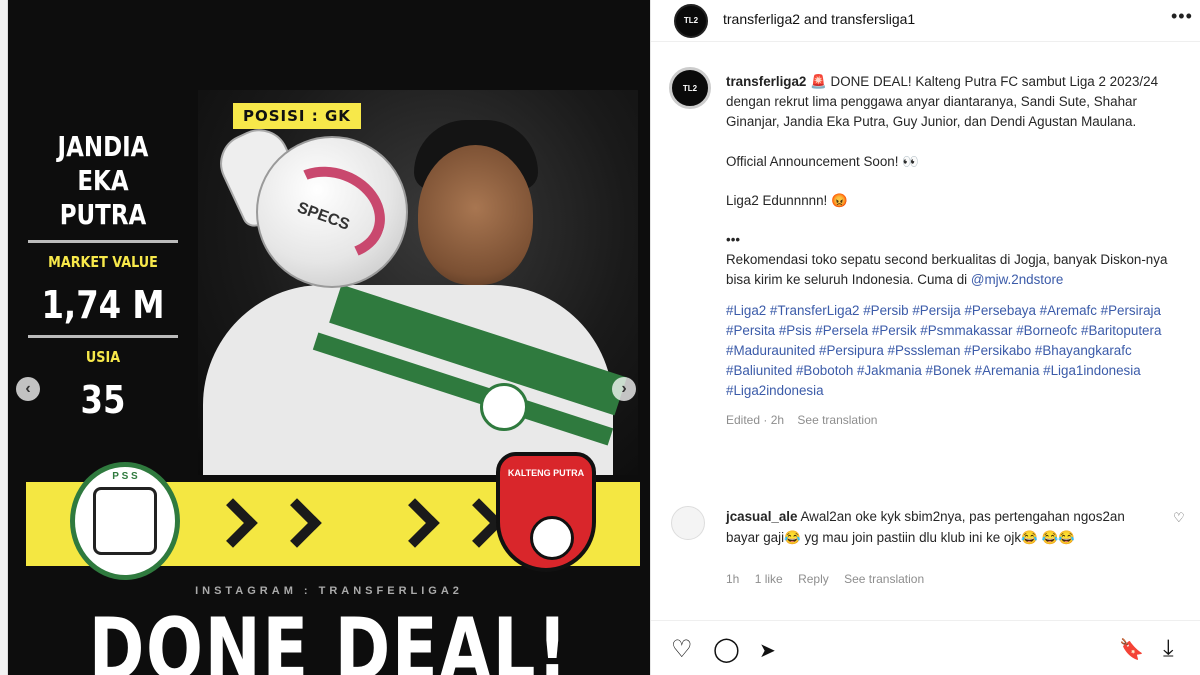 This screenshot has height=675, width=1200. What do you see at coordinates (103, 262) in the screenshot?
I see `market-value-label: MARKET VALUE` at bounding box center [103, 262].